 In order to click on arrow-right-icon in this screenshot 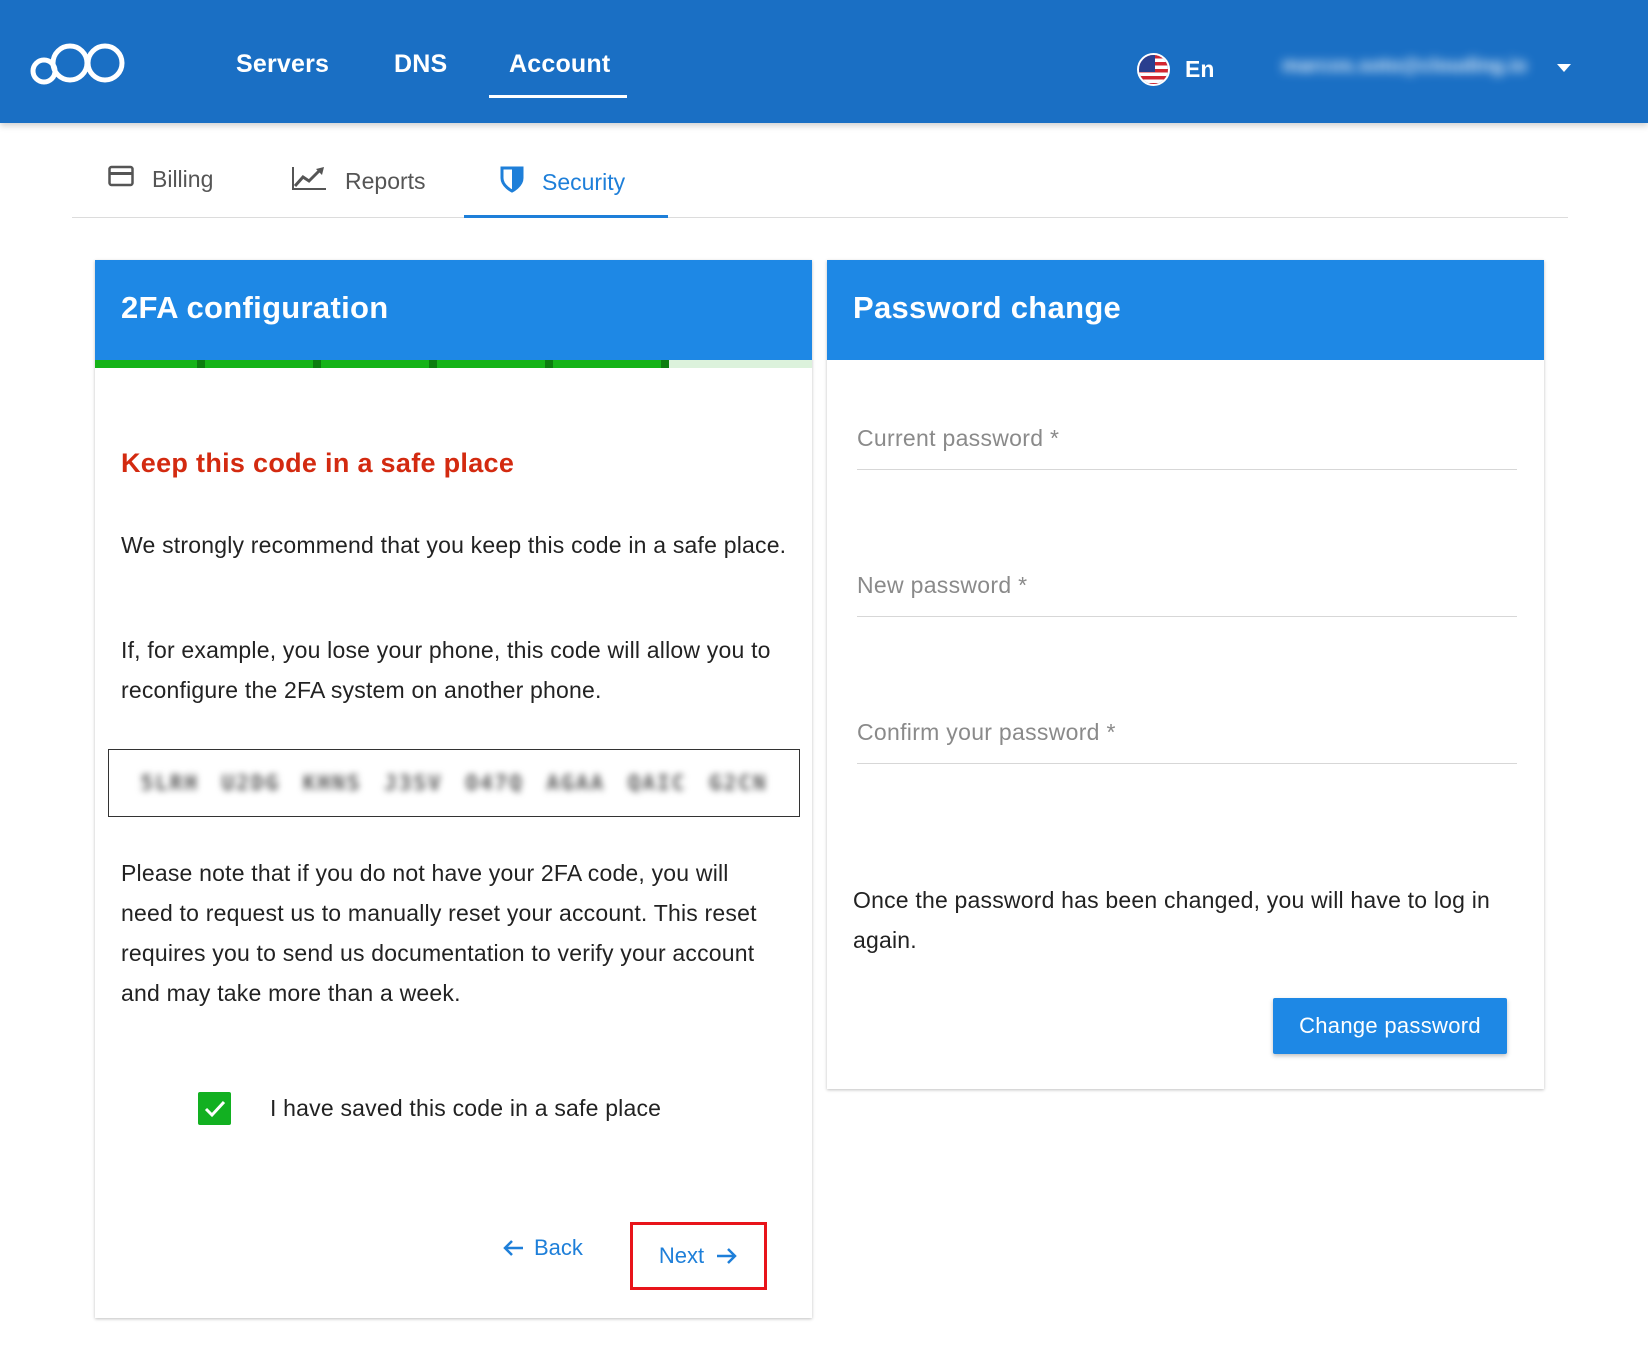, I will do `click(727, 1256)`.